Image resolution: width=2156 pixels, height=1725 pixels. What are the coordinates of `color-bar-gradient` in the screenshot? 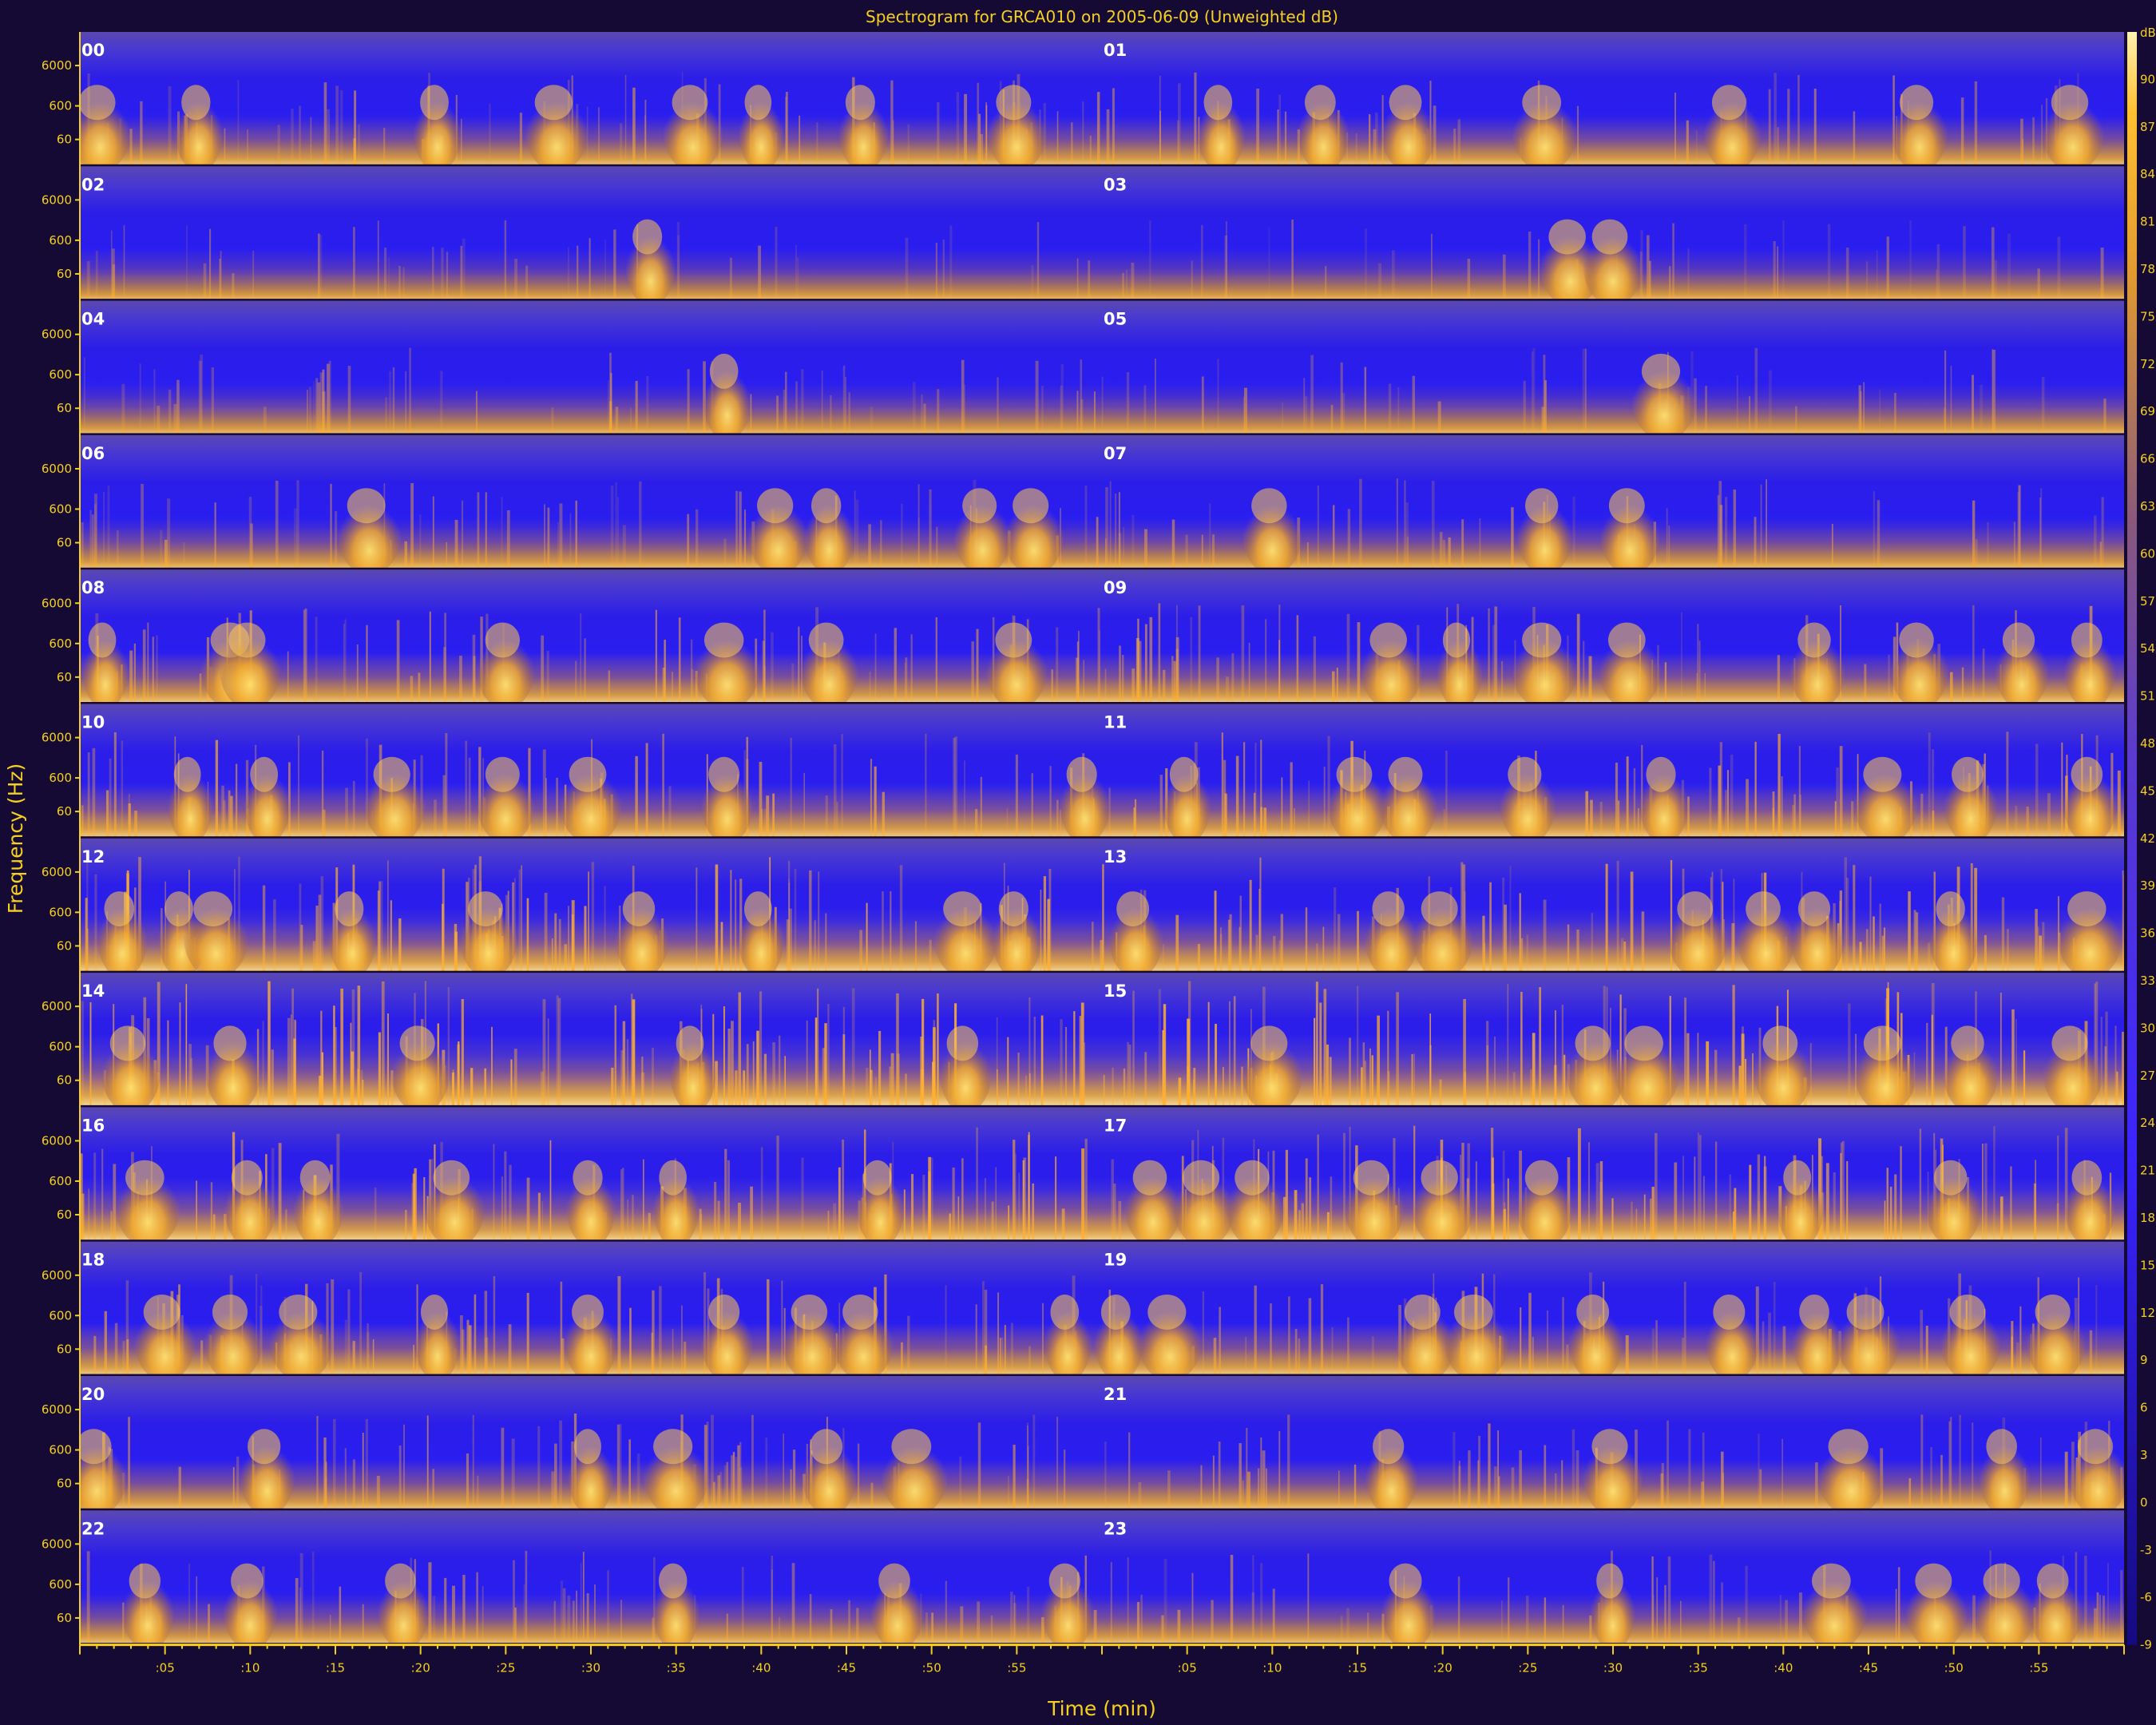 It's located at (2132, 839).